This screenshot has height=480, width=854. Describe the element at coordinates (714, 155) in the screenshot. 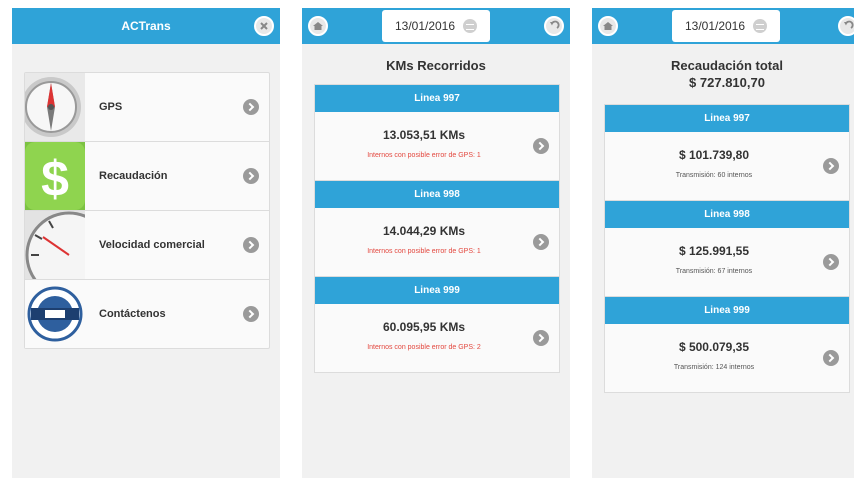

I see `amount-value: $ 101.739,80` at that location.